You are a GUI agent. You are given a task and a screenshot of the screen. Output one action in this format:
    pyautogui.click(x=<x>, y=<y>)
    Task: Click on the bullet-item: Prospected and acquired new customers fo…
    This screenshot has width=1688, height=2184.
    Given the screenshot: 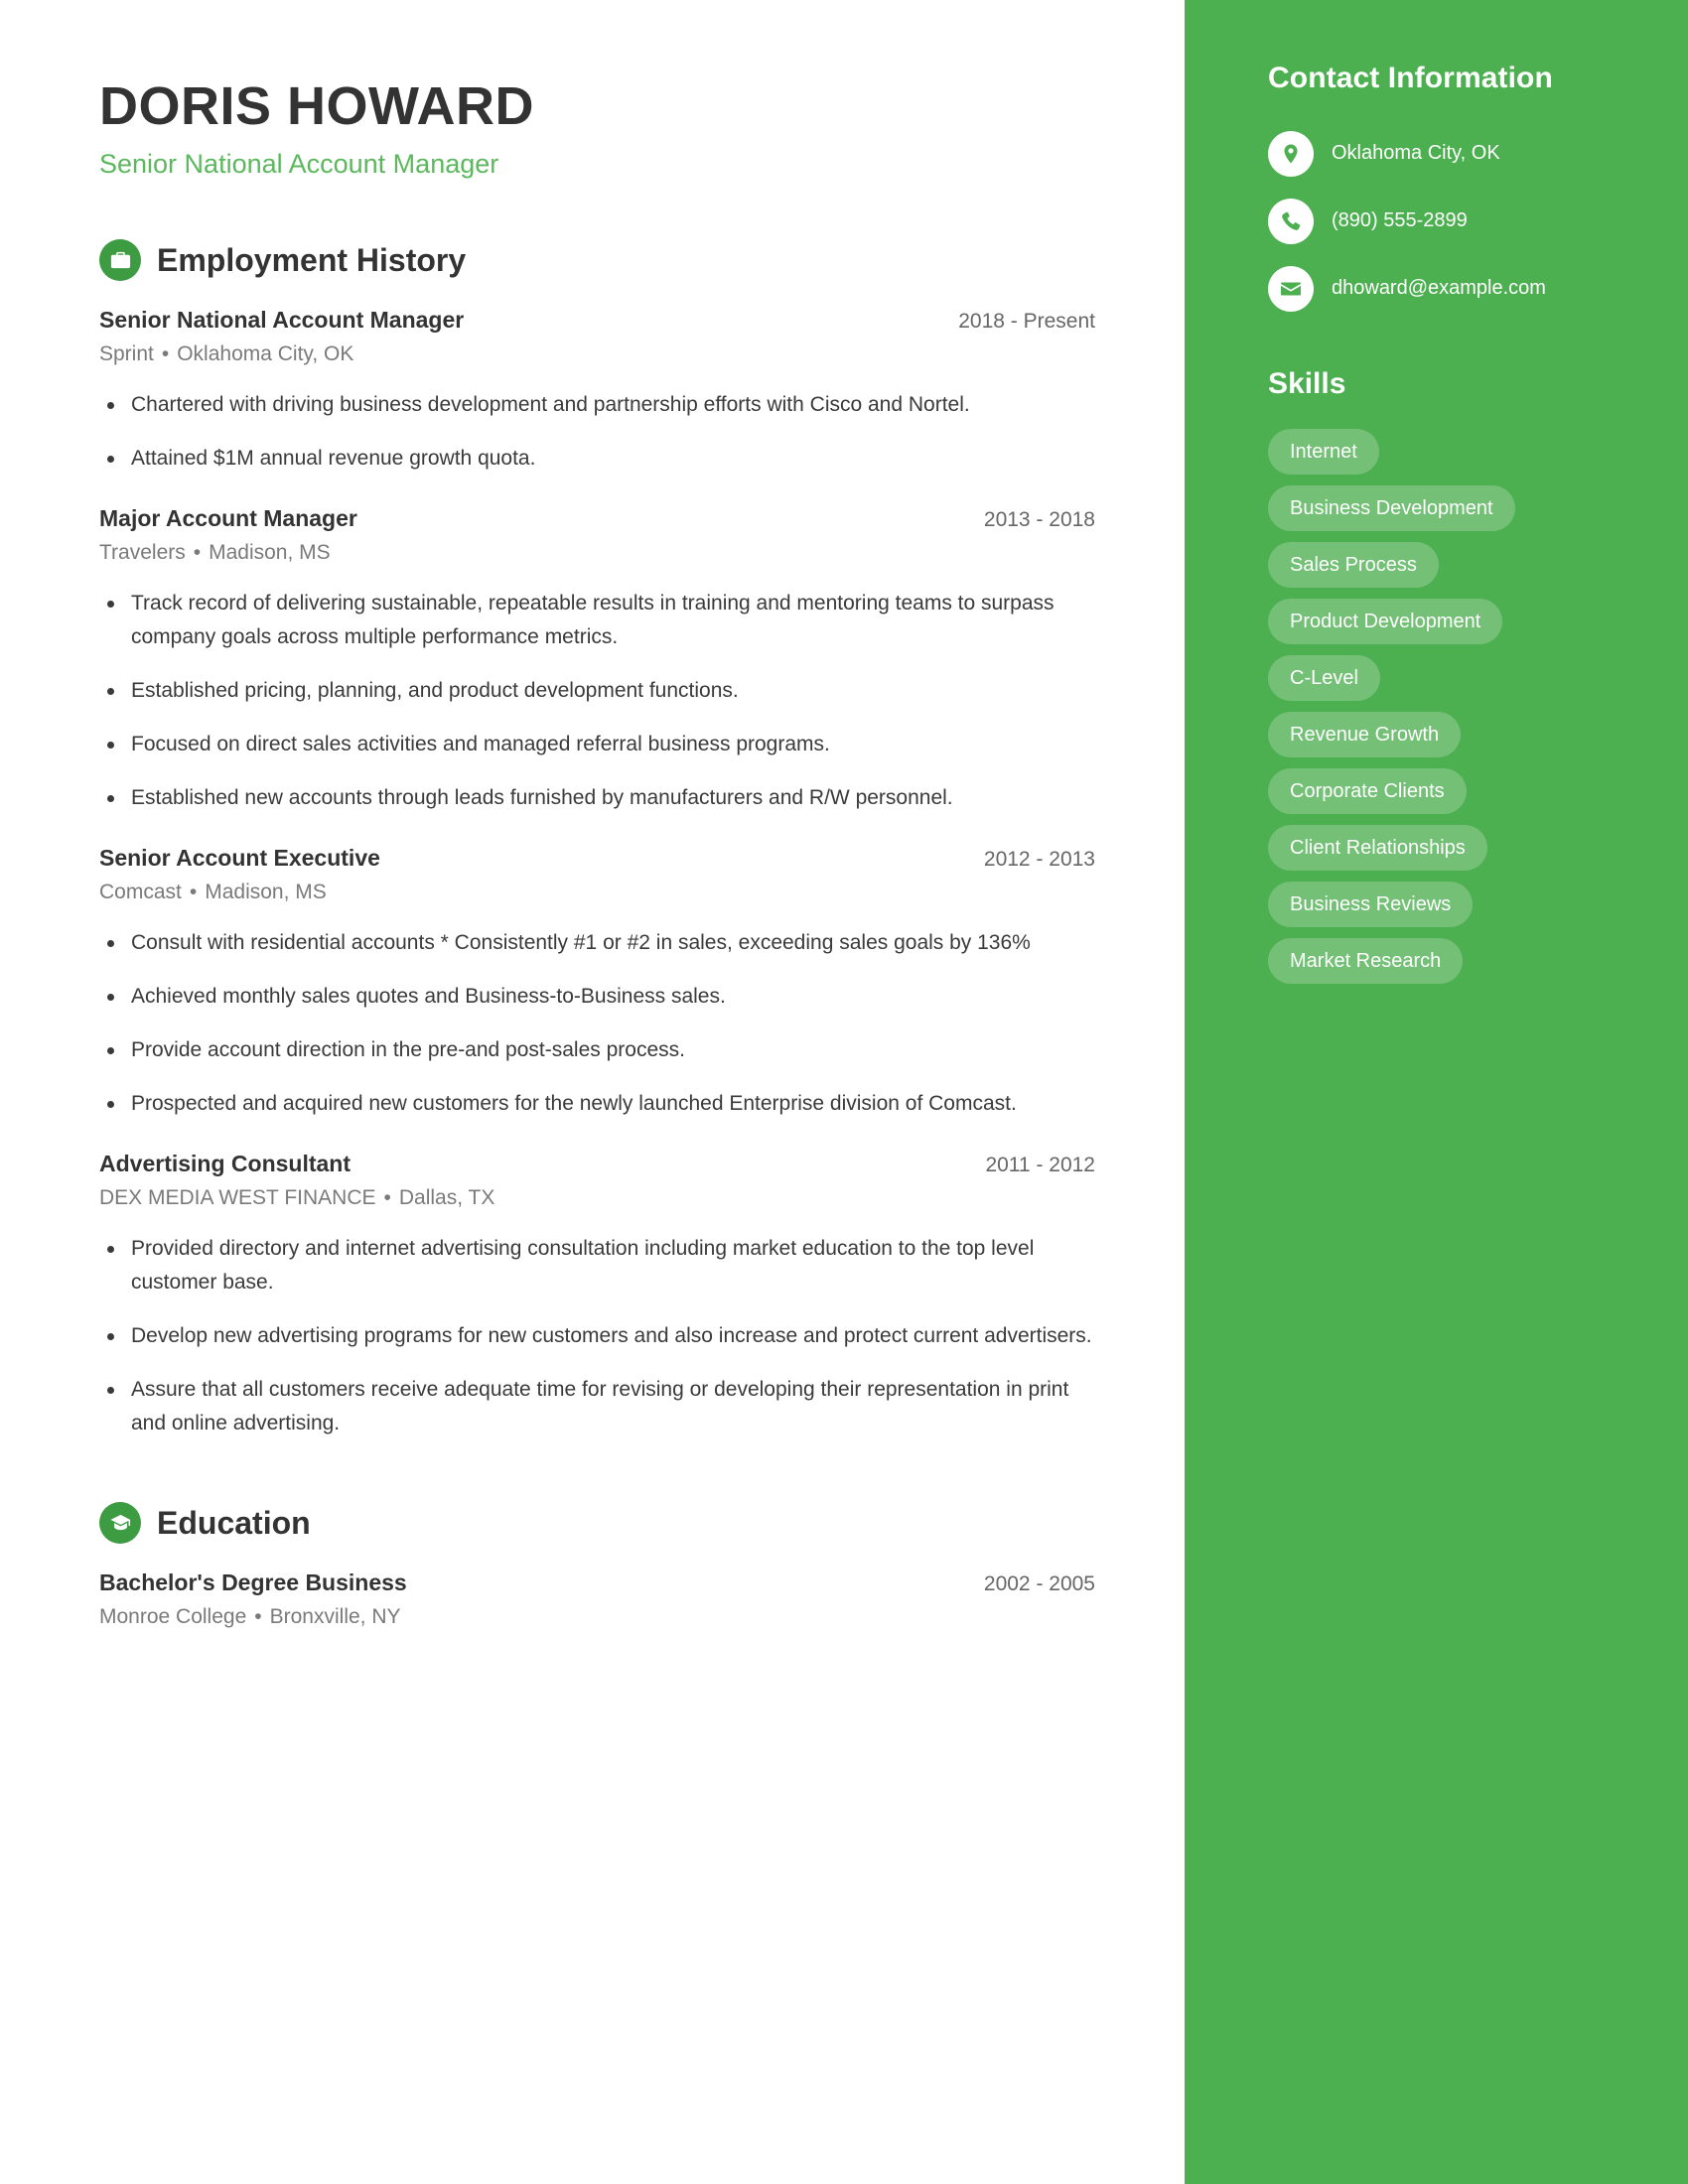 What is the action you would take?
    pyautogui.click(x=595, y=1104)
    